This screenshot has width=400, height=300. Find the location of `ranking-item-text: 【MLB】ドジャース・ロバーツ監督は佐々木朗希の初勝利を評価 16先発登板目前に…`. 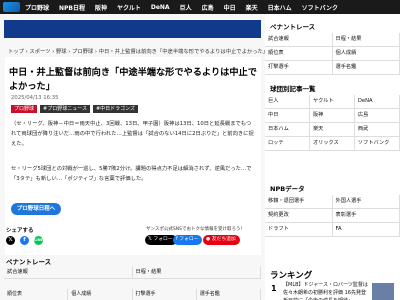

ranking-item-text: 【MLB】ドジャース・ロバーツ監督は佐々木朗希の初勝利を評価 16先発登板目前に… is located at coordinates (326, 290).